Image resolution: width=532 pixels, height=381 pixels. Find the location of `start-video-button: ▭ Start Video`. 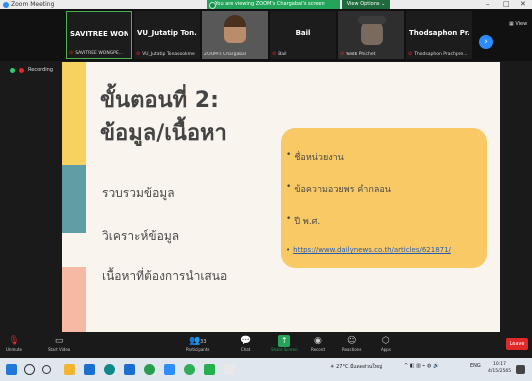

start-video-button: ▭ Start Video is located at coordinates (59, 344).